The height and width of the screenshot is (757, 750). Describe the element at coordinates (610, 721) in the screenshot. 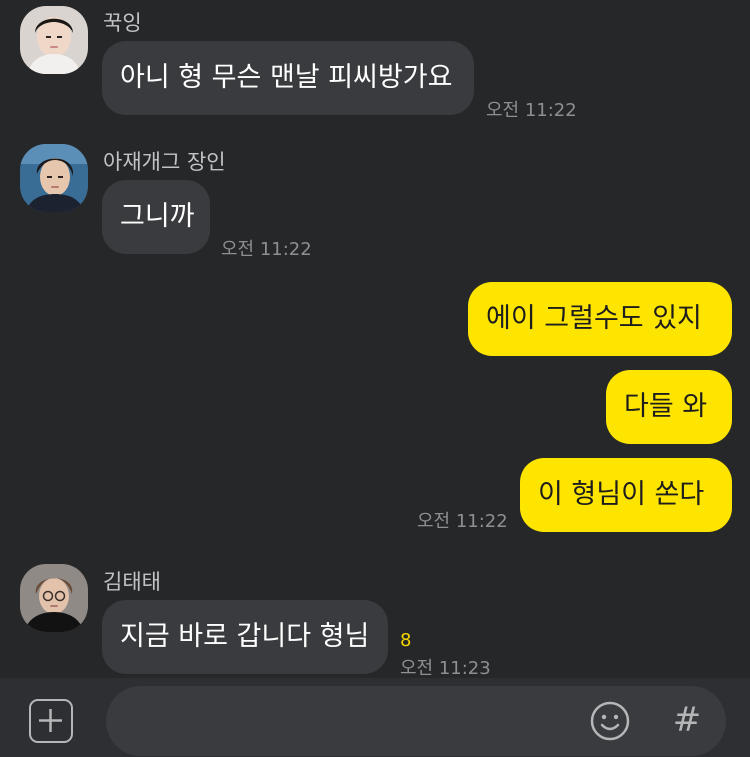

I see `smiley-icon` at that location.